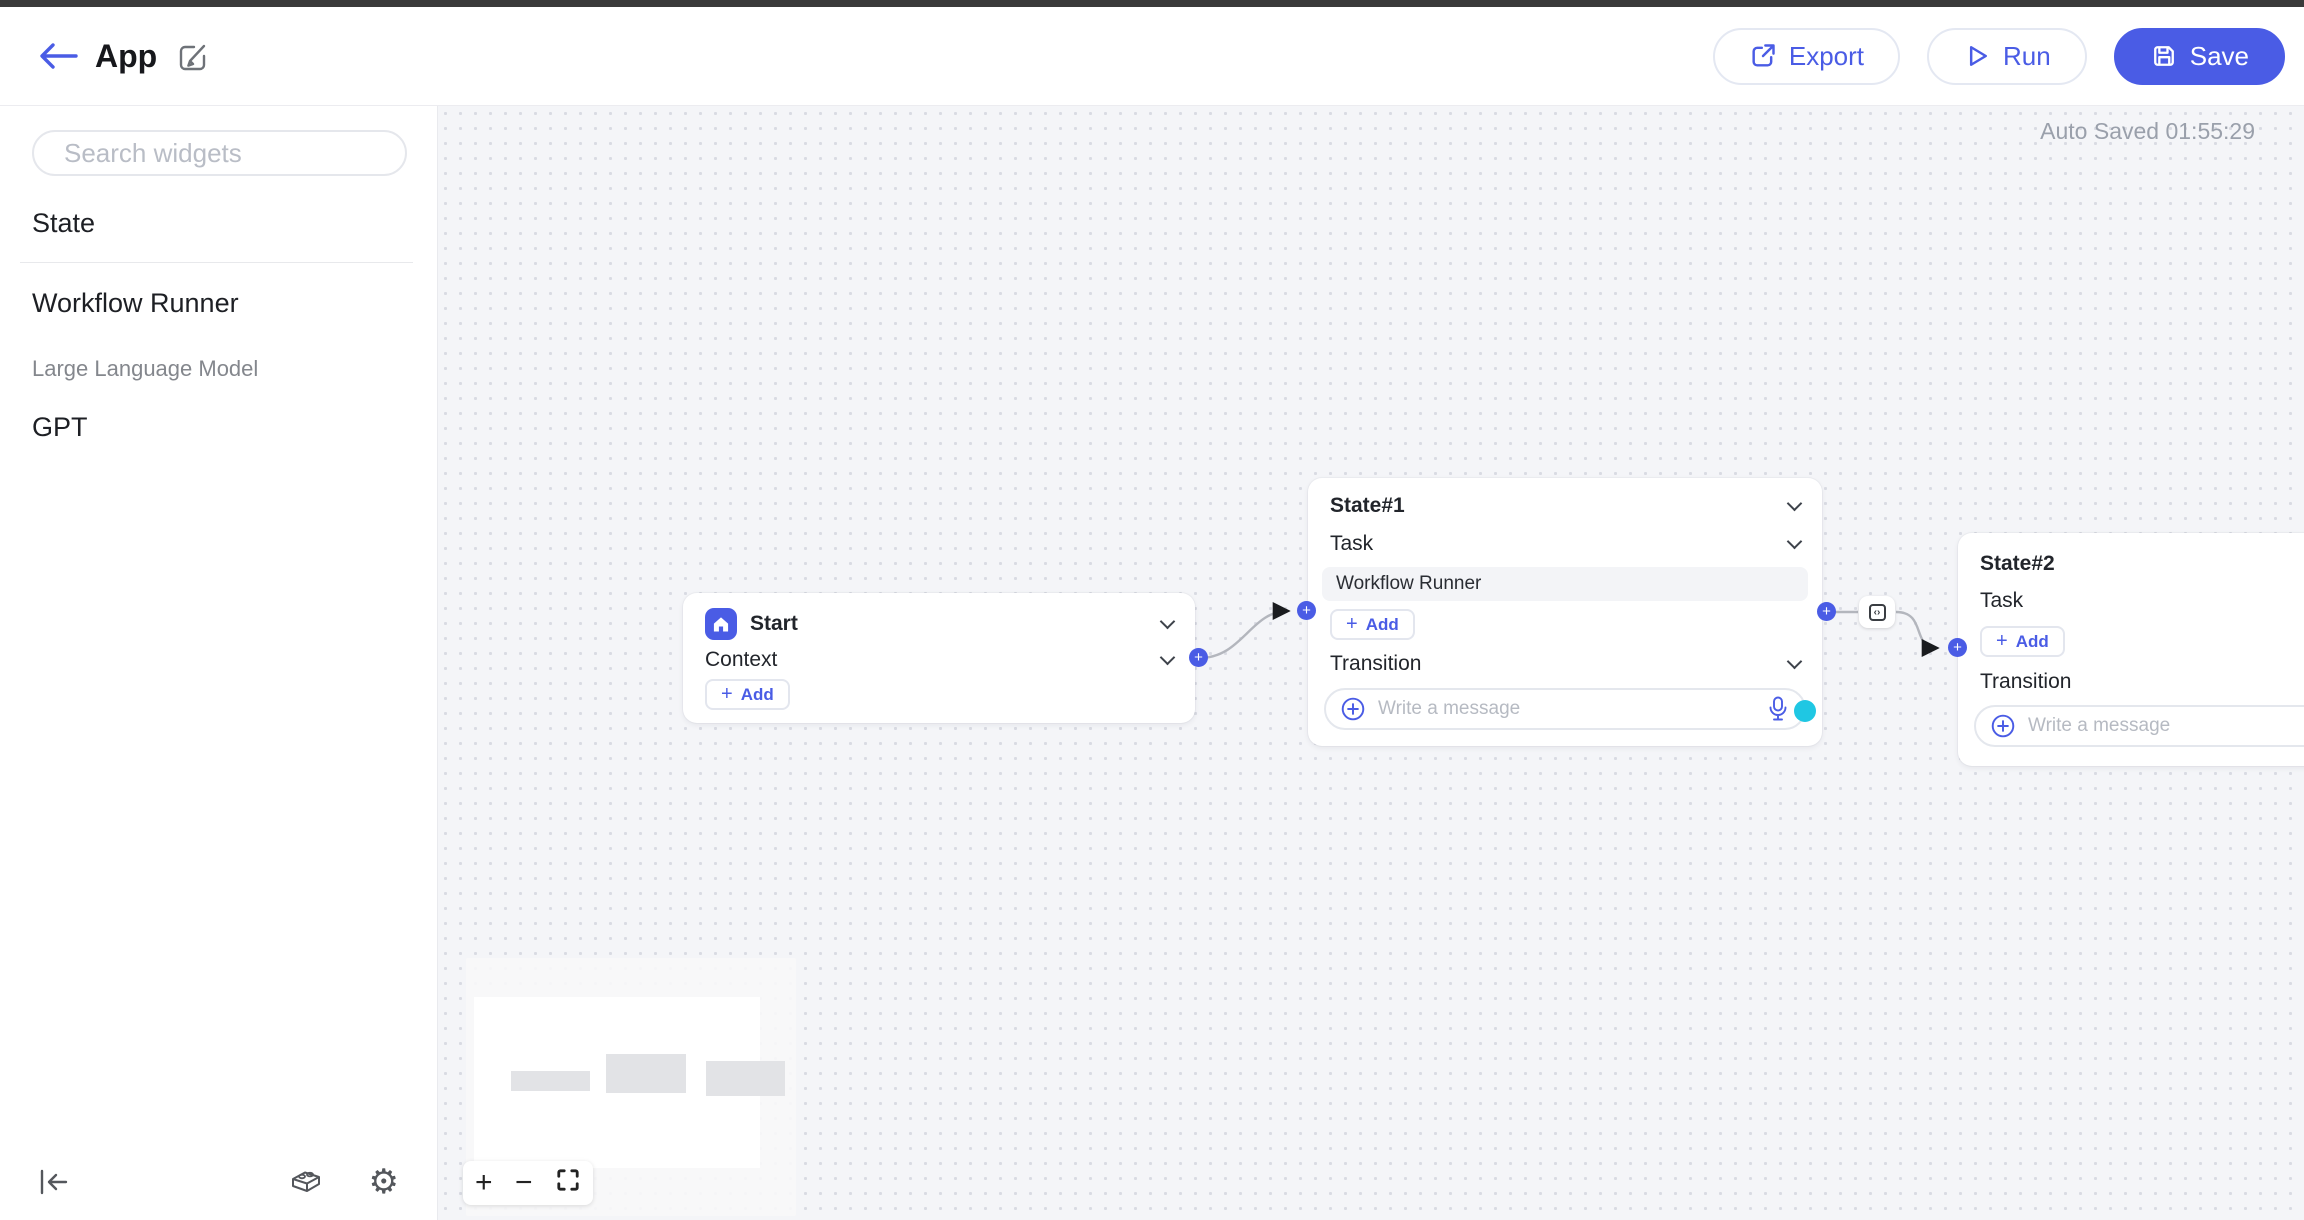 This screenshot has width=2304, height=1220. Describe the element at coordinates (568, 1180) in the screenshot. I see `fit-view-icon` at that location.